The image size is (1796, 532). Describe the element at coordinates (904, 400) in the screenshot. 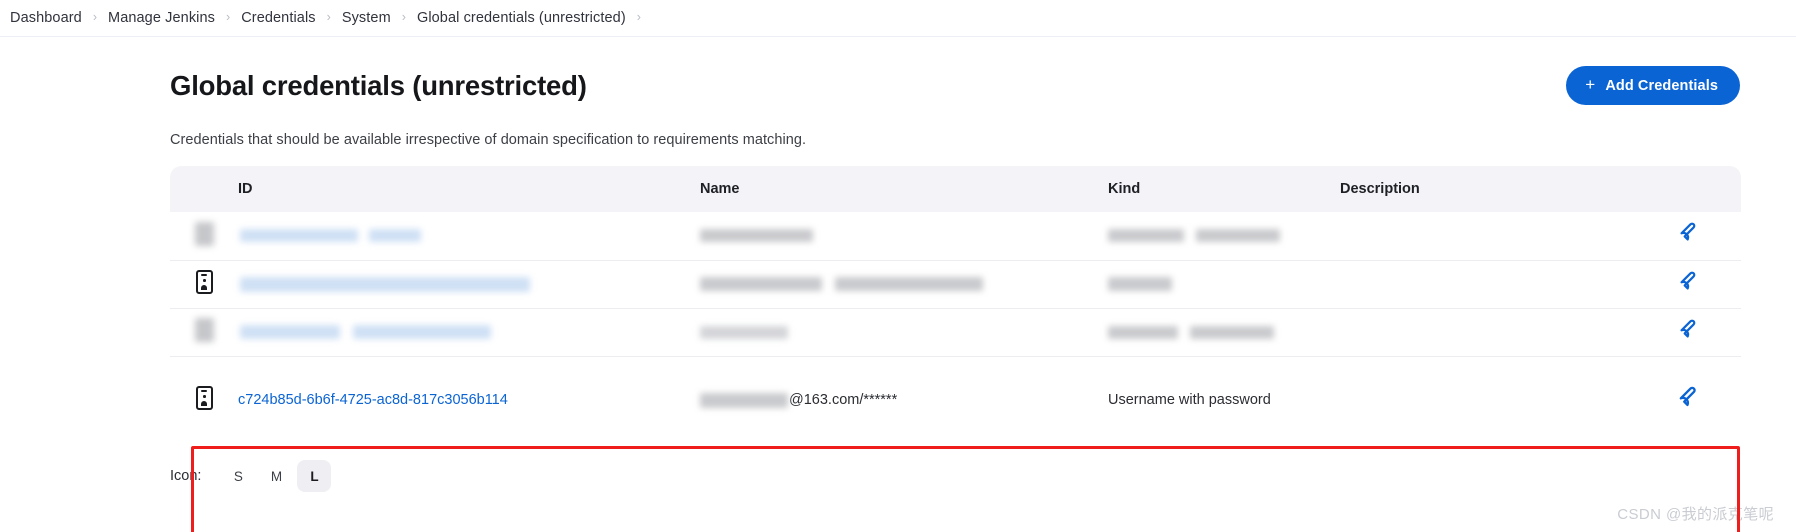

I see `credential-name-cell: @163.com/******` at that location.